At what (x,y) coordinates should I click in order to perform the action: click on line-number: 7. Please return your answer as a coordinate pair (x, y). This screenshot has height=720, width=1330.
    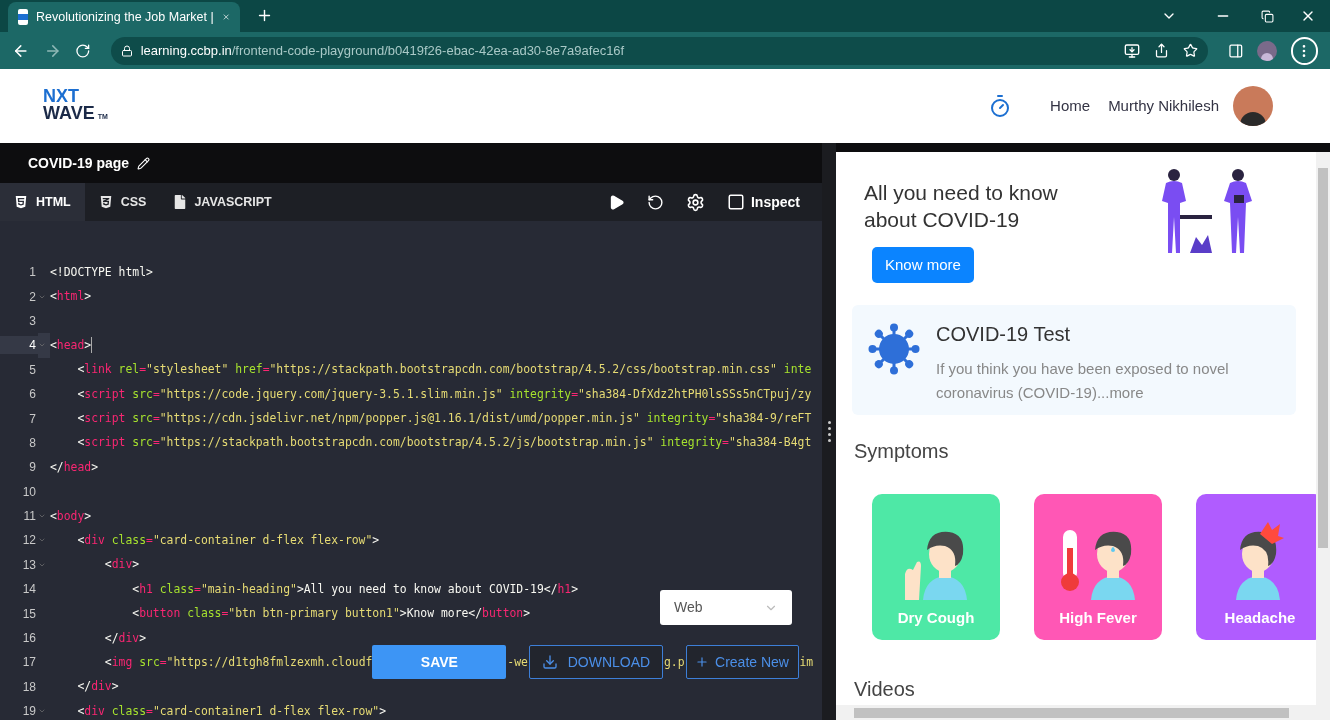
    Looking at the image, I should click on (32, 419).